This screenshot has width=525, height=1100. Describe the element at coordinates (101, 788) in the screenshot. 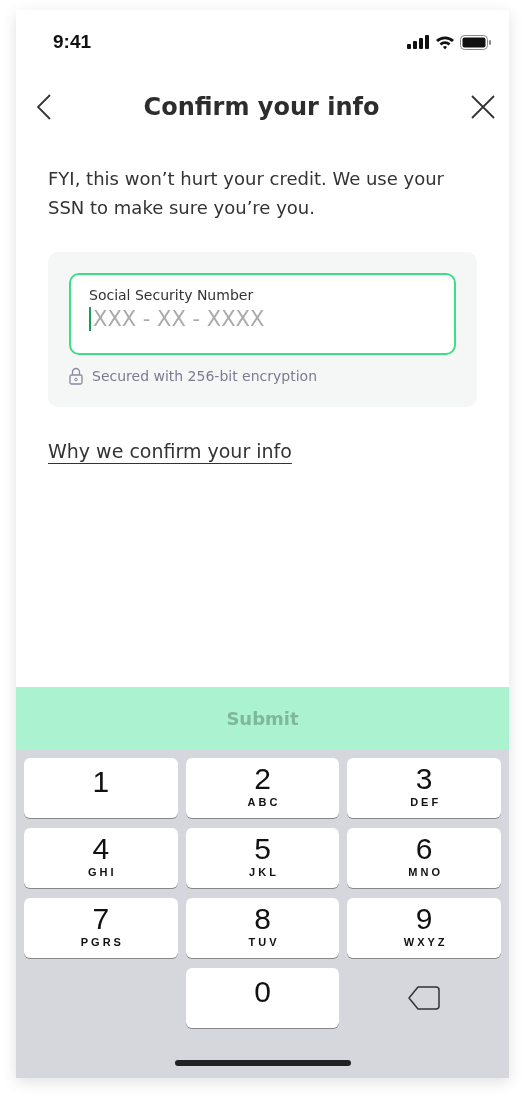

I see `keypad-key: 1` at that location.